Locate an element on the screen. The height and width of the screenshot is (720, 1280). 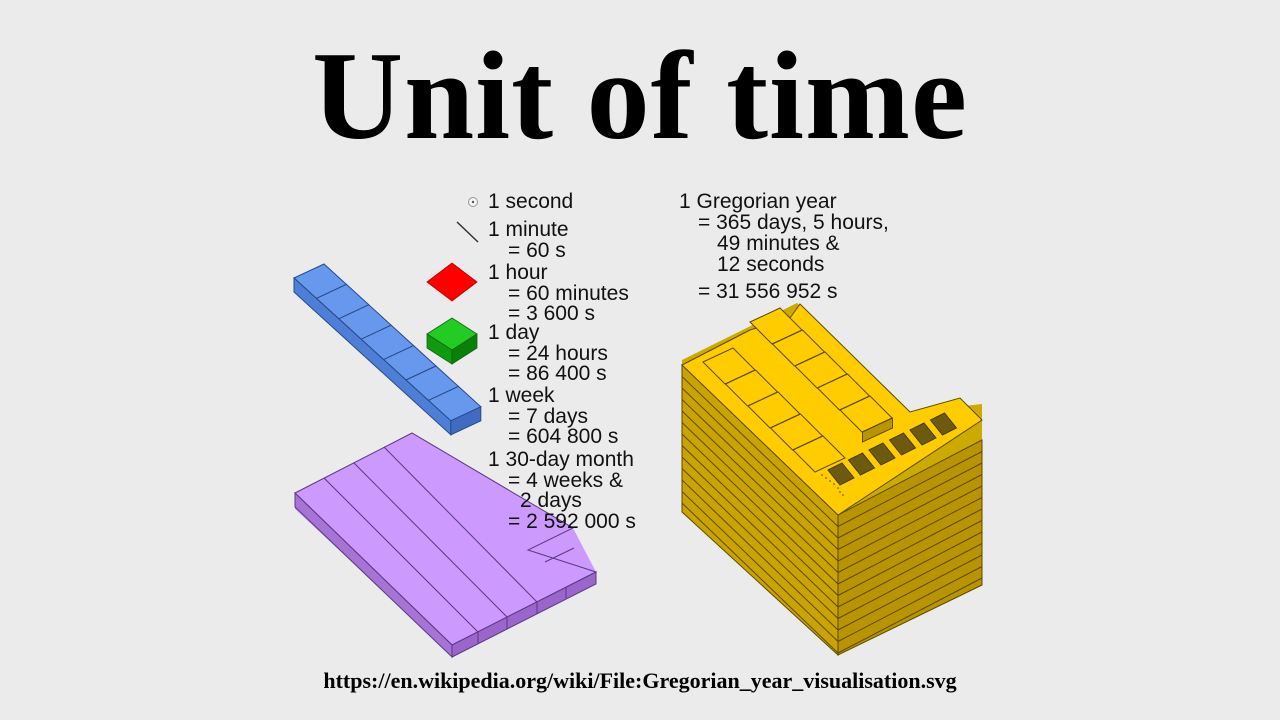
week-label-line: 1 week is located at coordinates (521, 395).